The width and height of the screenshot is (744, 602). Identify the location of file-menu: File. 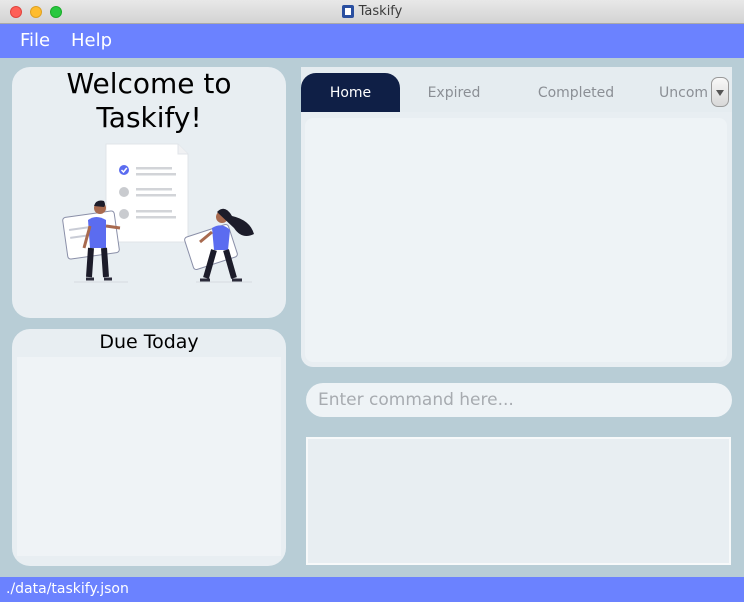
(35, 40).